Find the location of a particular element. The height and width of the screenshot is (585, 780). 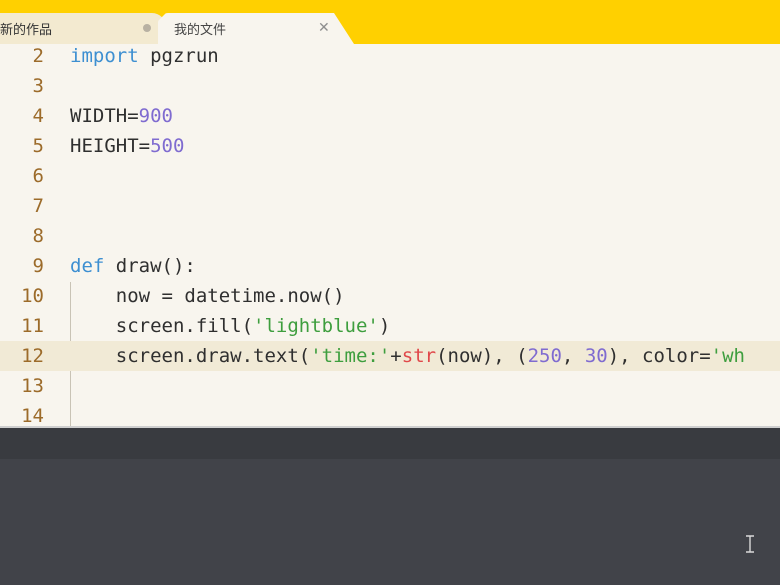

line-number: 3 is located at coordinates (38, 86).